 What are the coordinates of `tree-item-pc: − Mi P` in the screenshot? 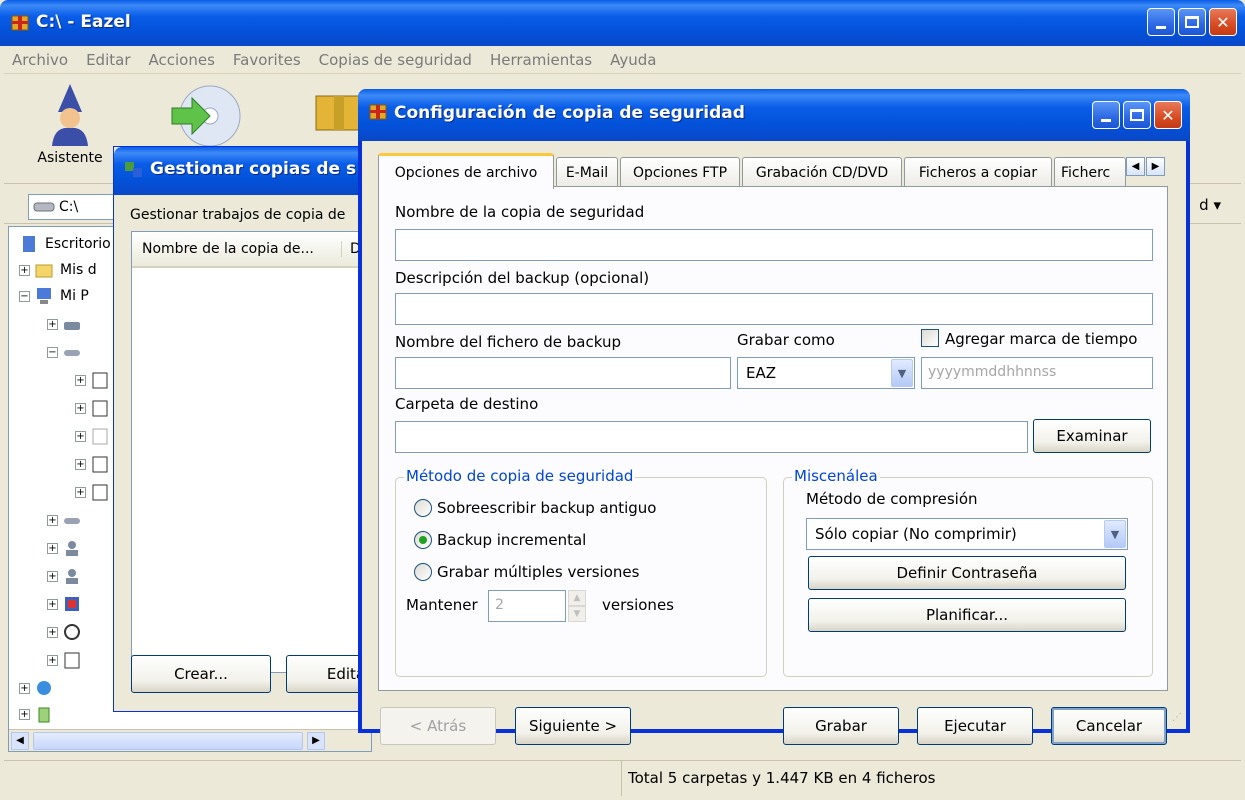 It's located at (54, 296).